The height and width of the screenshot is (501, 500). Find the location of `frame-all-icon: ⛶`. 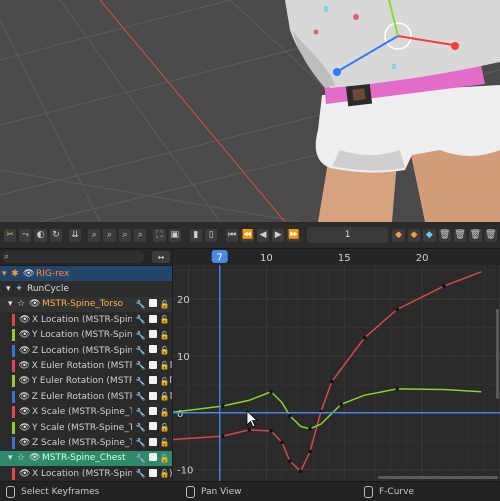

frame-all-icon: ⛶ is located at coordinates (159, 235).